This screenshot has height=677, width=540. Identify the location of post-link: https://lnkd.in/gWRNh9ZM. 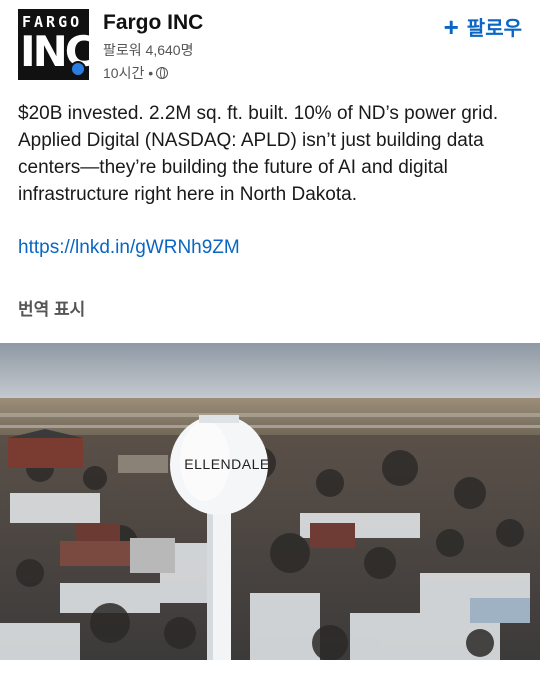
(129, 248).